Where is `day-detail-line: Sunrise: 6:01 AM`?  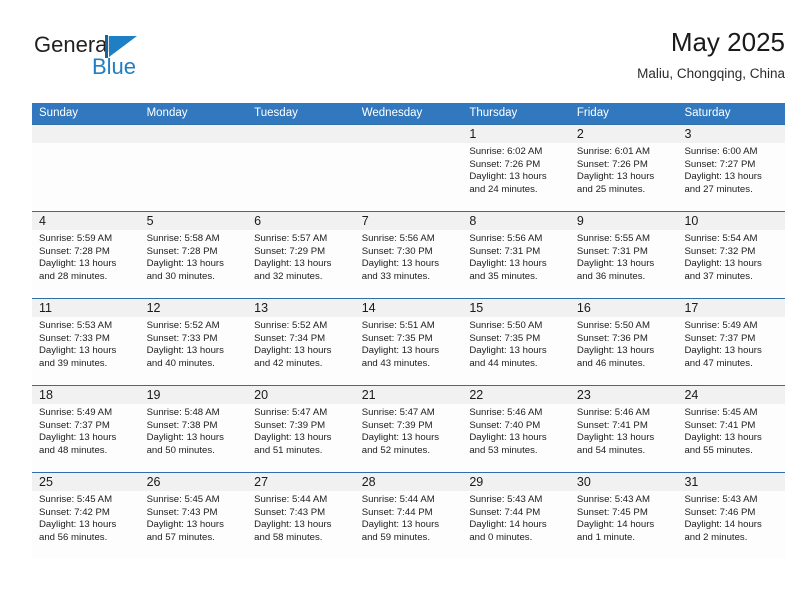 day-detail-line: Sunrise: 6:01 AM is located at coordinates (613, 151).